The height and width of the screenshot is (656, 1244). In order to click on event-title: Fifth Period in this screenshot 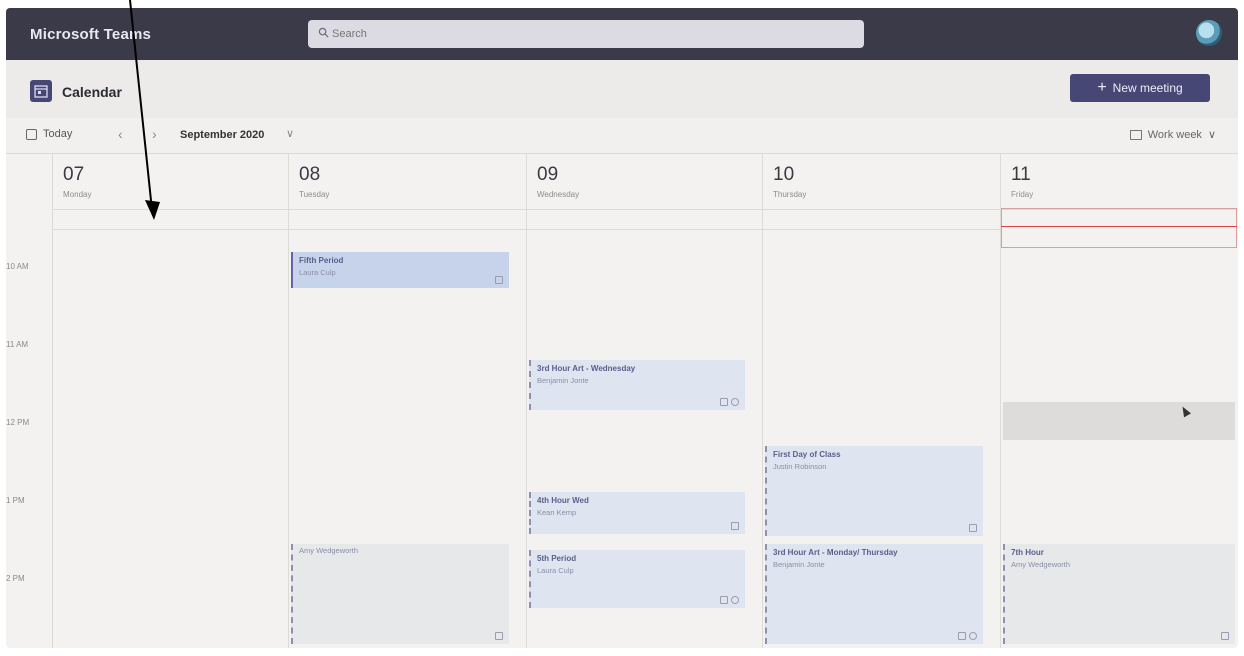, I will do `click(321, 260)`.